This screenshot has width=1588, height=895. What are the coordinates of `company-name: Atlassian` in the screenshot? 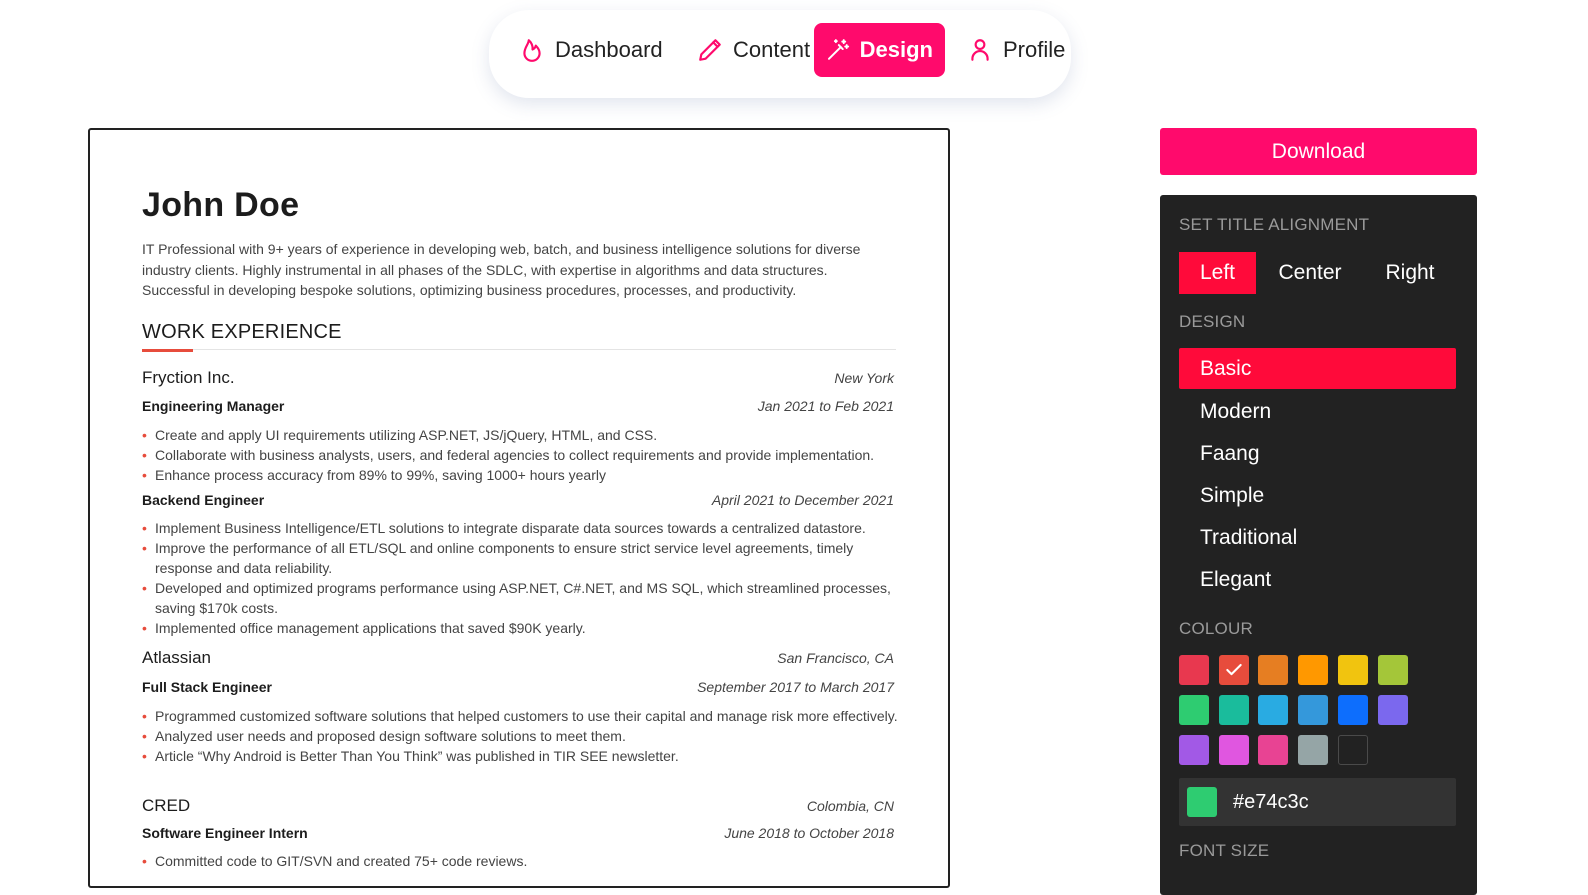 It's located at (176, 657).